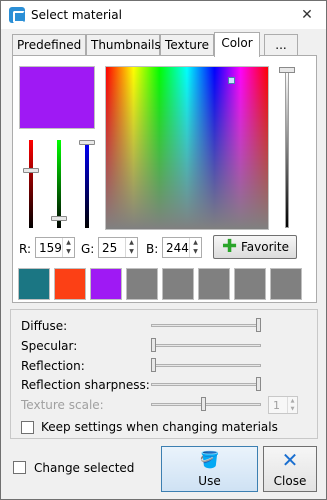 This screenshot has height=500, width=327. Describe the element at coordinates (187, 45) in the screenshot. I see `tab-texture: Texture` at that location.